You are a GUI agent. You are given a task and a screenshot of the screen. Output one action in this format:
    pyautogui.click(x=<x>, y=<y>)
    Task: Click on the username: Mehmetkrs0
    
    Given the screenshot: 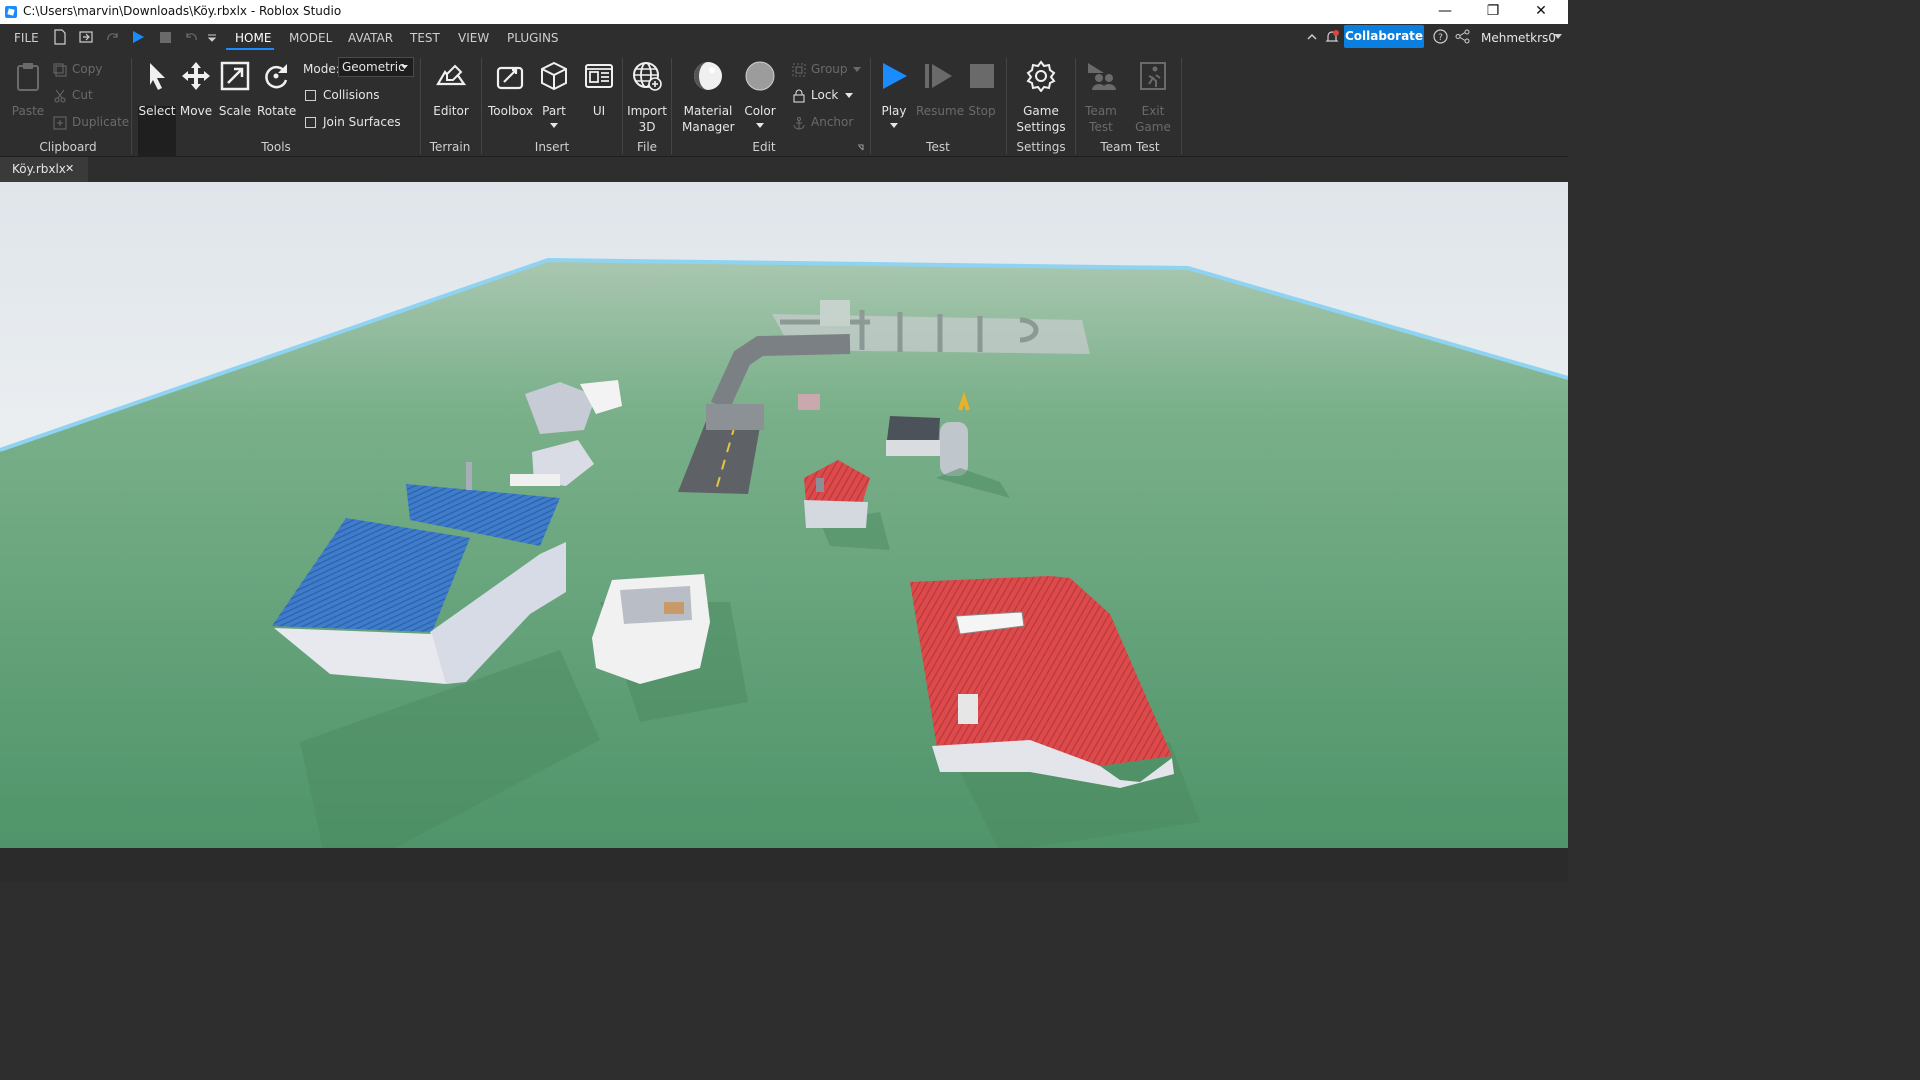 What is the action you would take?
    pyautogui.click(x=1518, y=38)
    